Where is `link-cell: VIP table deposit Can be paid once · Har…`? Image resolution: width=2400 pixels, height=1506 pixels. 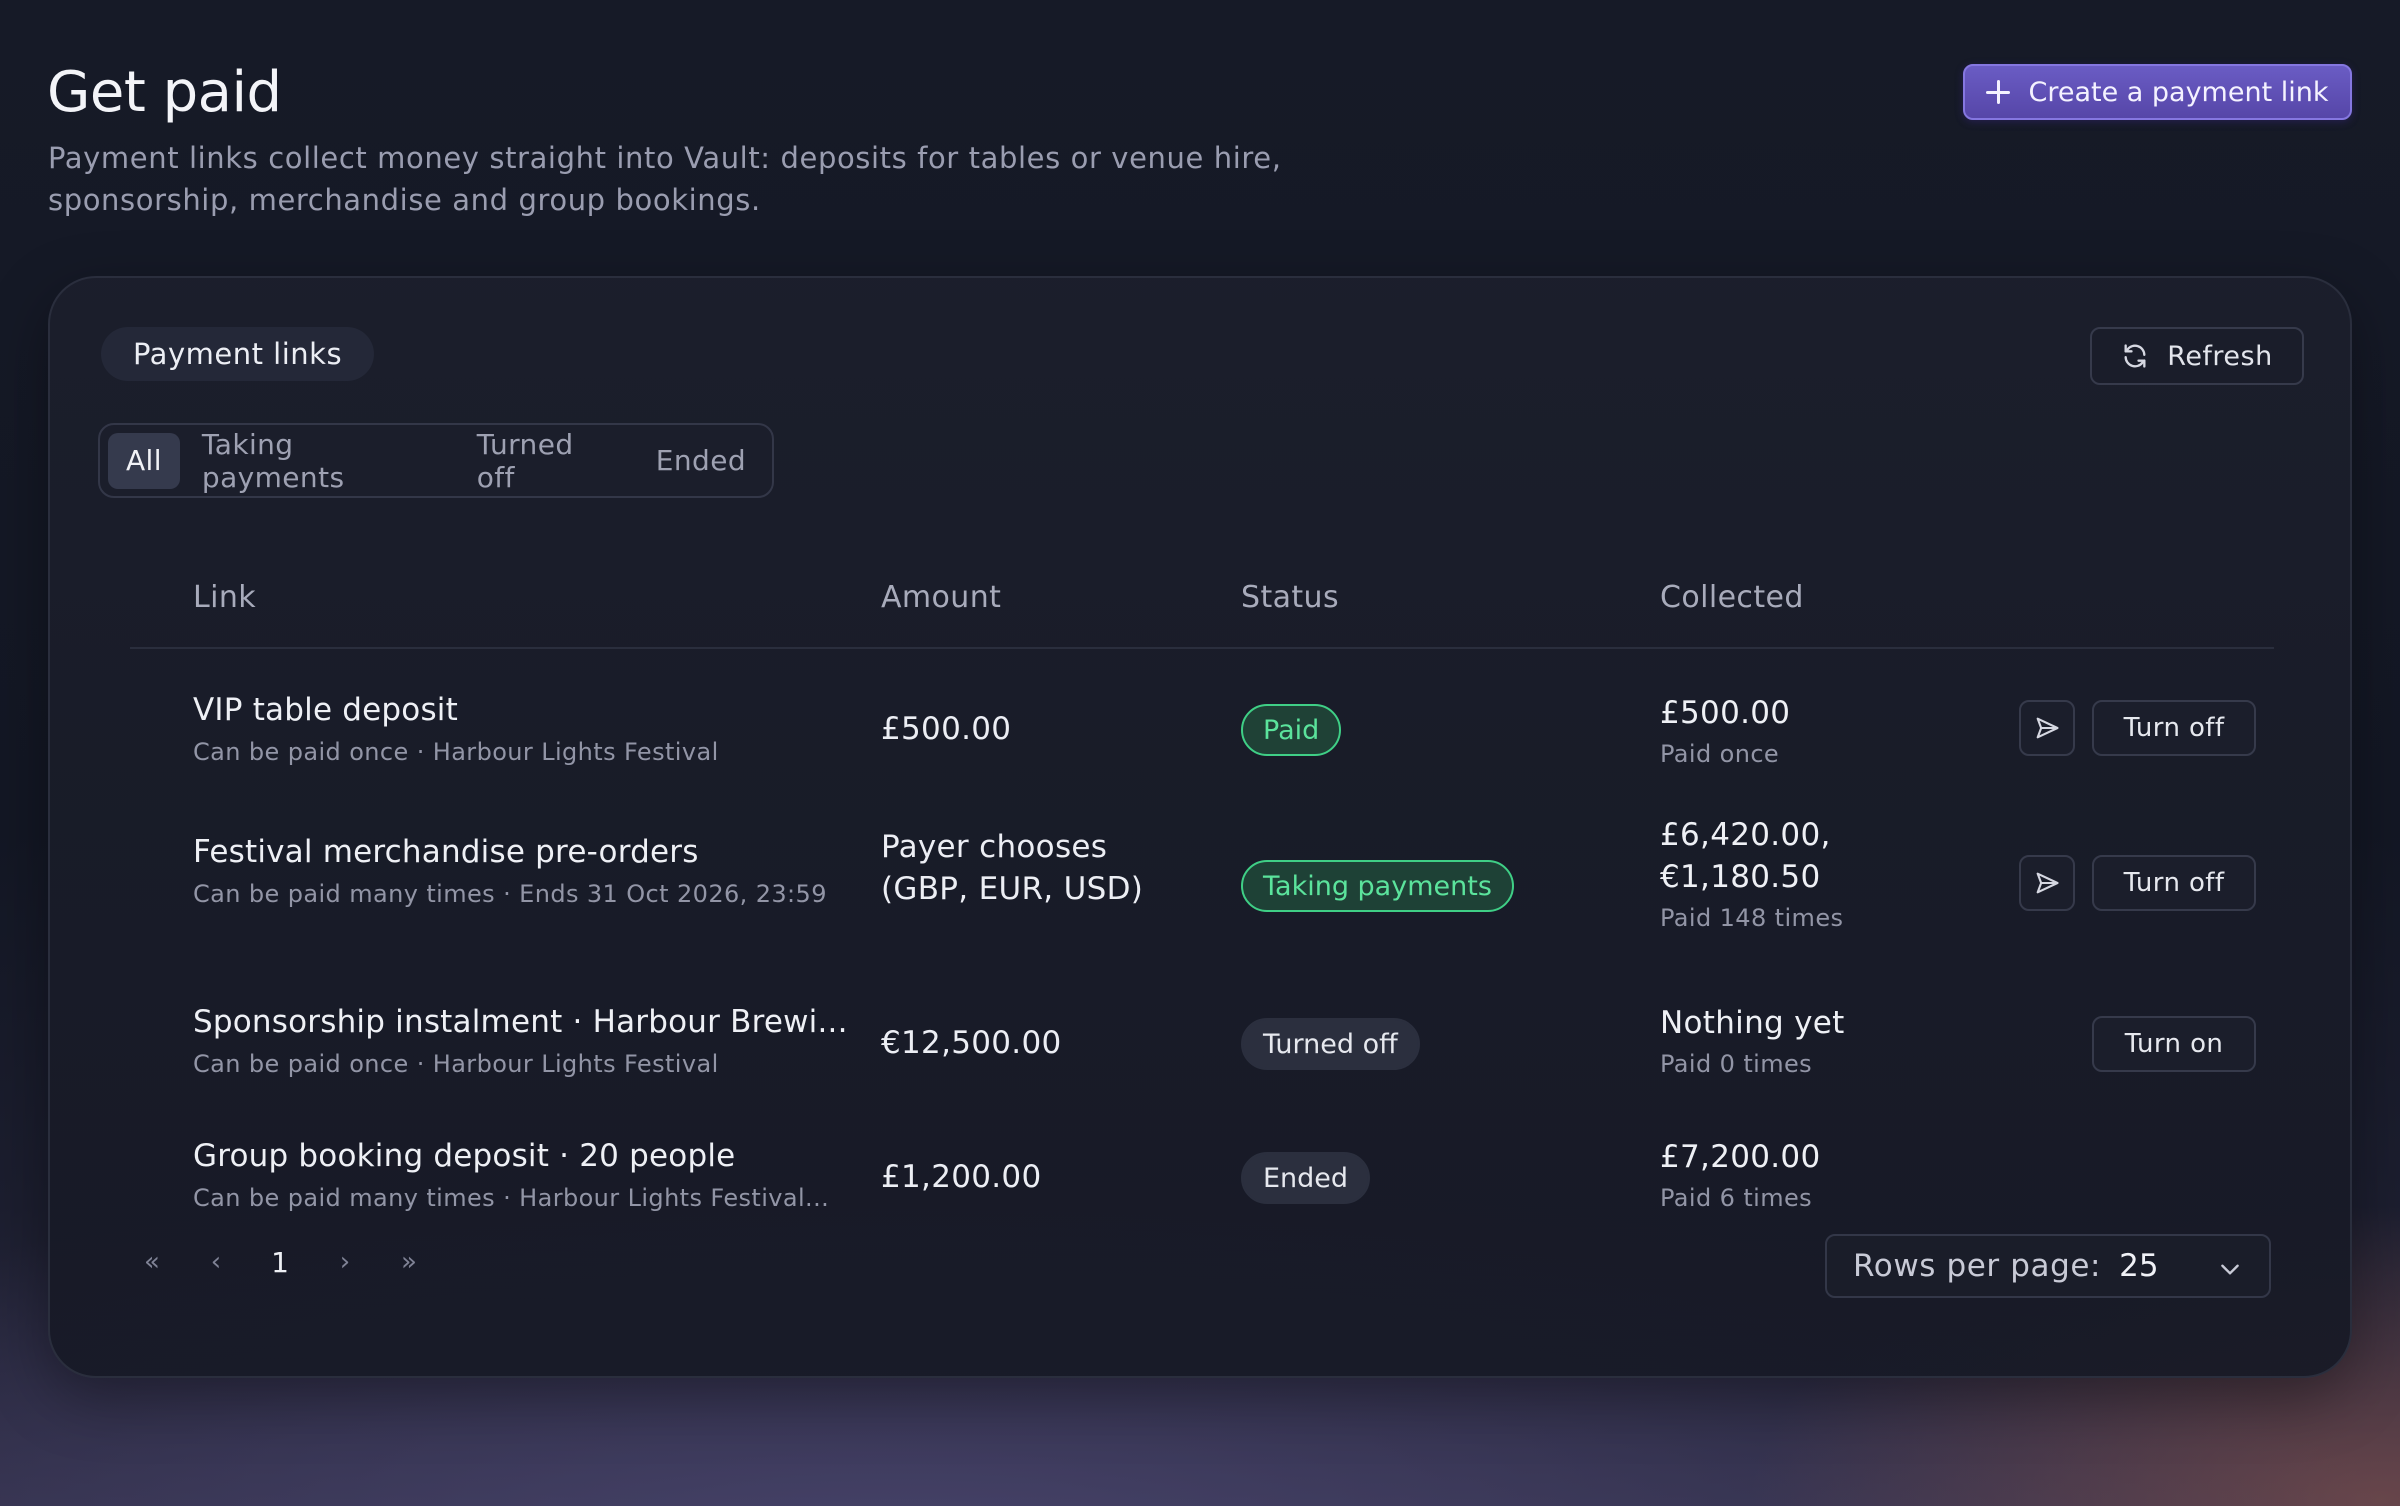 link-cell: VIP table deposit Can be paid once · Har… is located at coordinates (456, 729).